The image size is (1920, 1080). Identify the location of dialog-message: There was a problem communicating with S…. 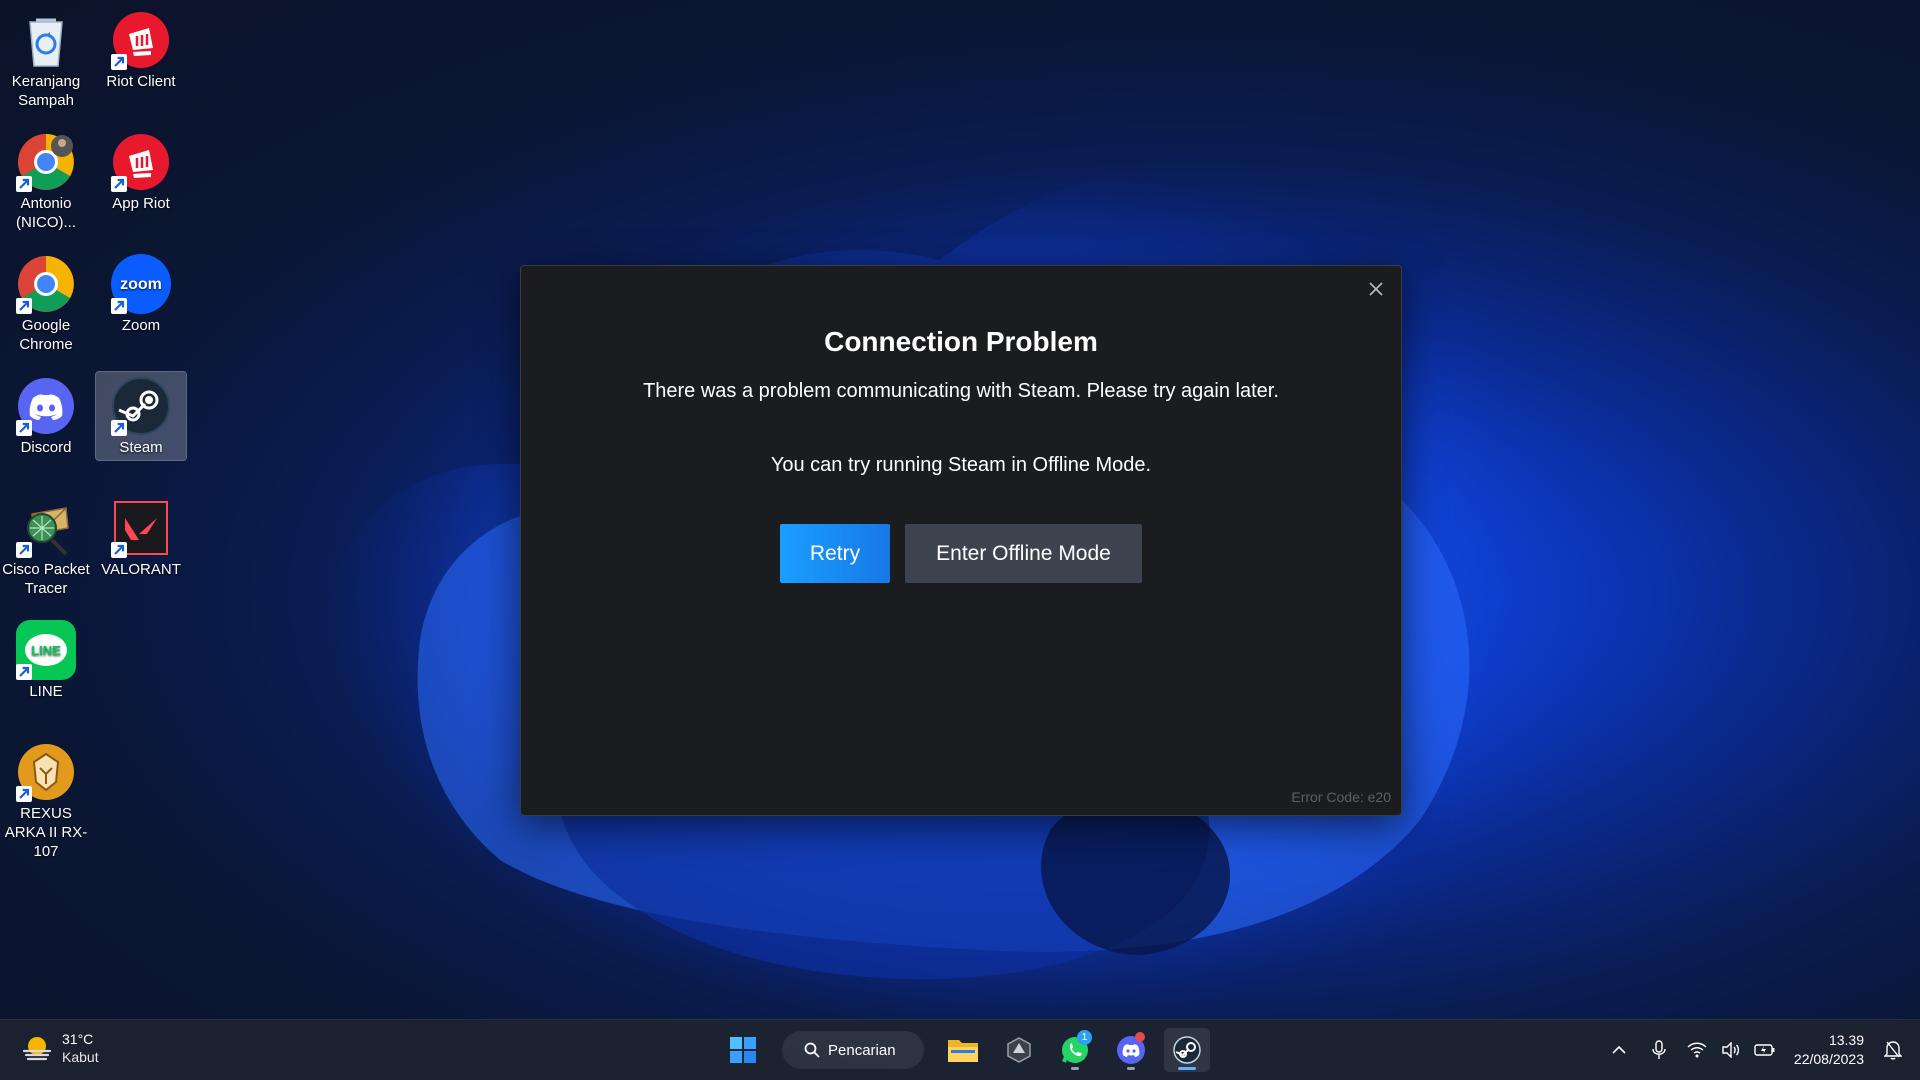
(961, 391).